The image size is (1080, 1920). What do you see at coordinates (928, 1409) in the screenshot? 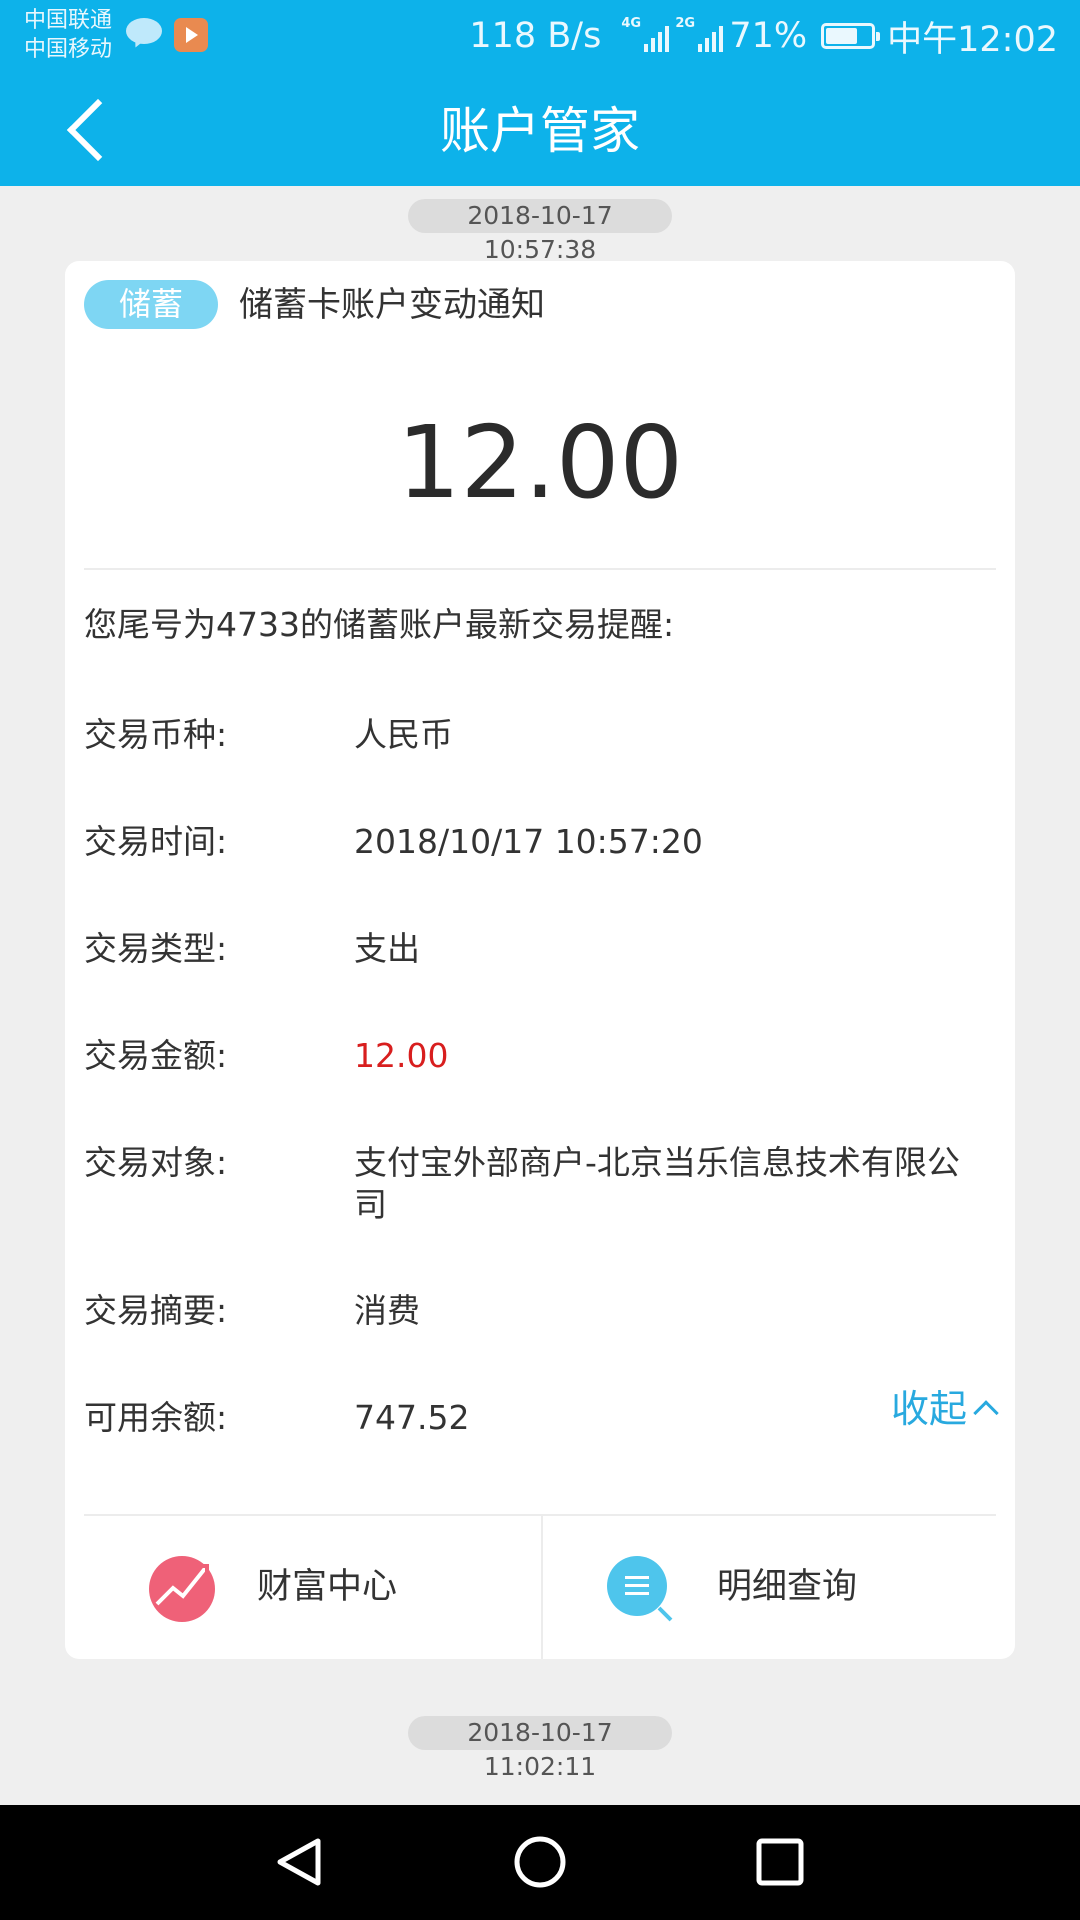
I see `collapse-label: 收起` at bounding box center [928, 1409].